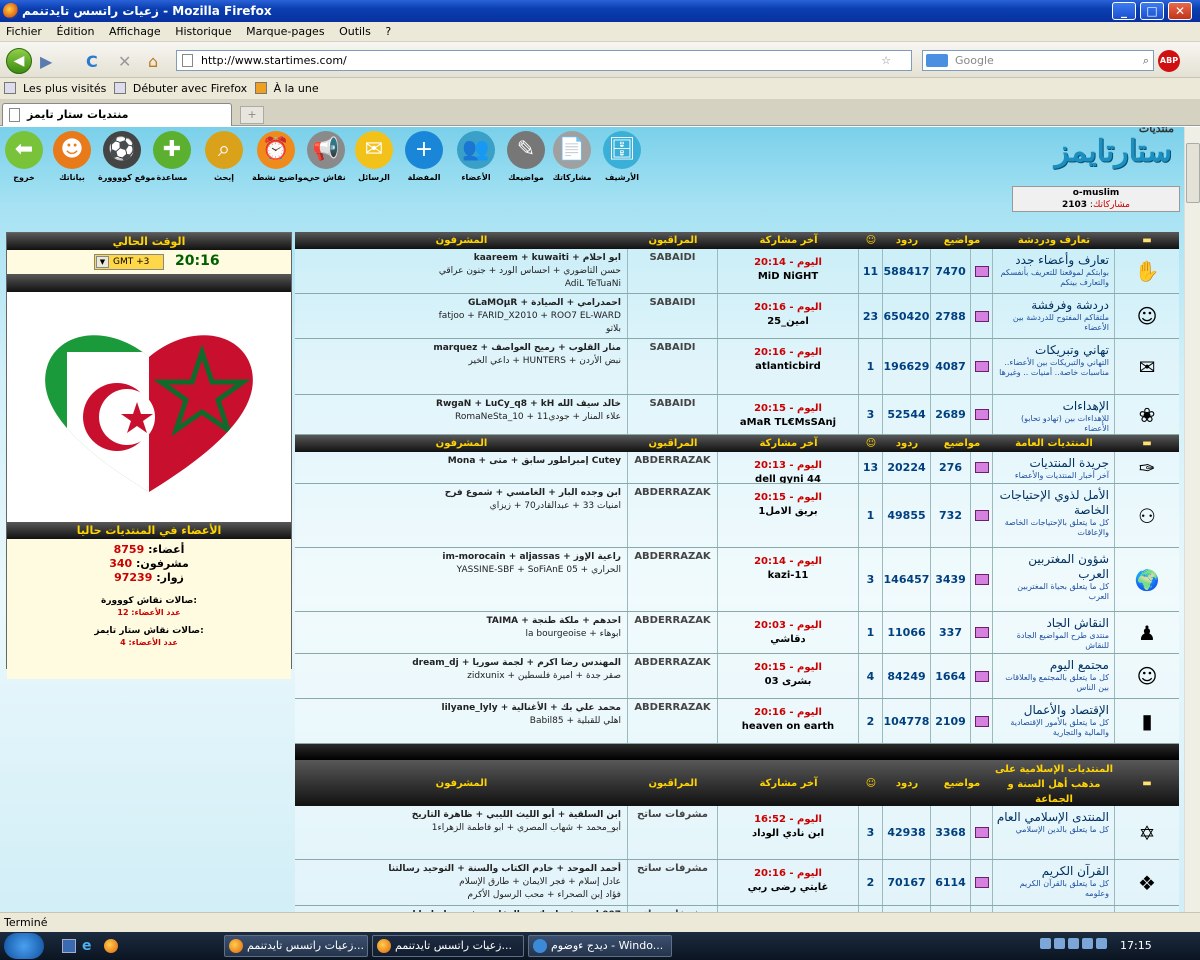  What do you see at coordinates (252, 115) in the screenshot?
I see `new-tab-button: +` at bounding box center [252, 115].